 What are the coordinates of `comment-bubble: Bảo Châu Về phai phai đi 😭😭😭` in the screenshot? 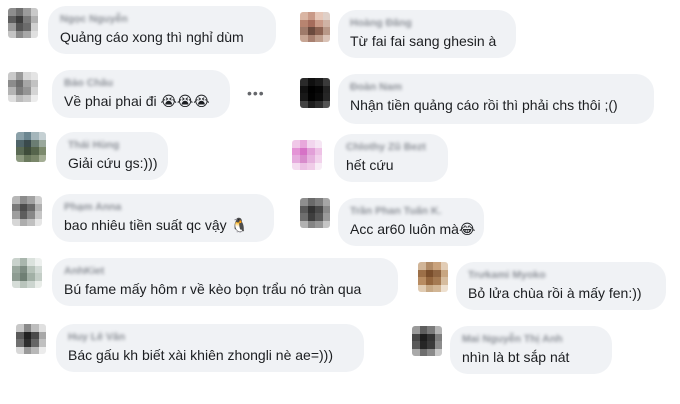 It's located at (141, 94).